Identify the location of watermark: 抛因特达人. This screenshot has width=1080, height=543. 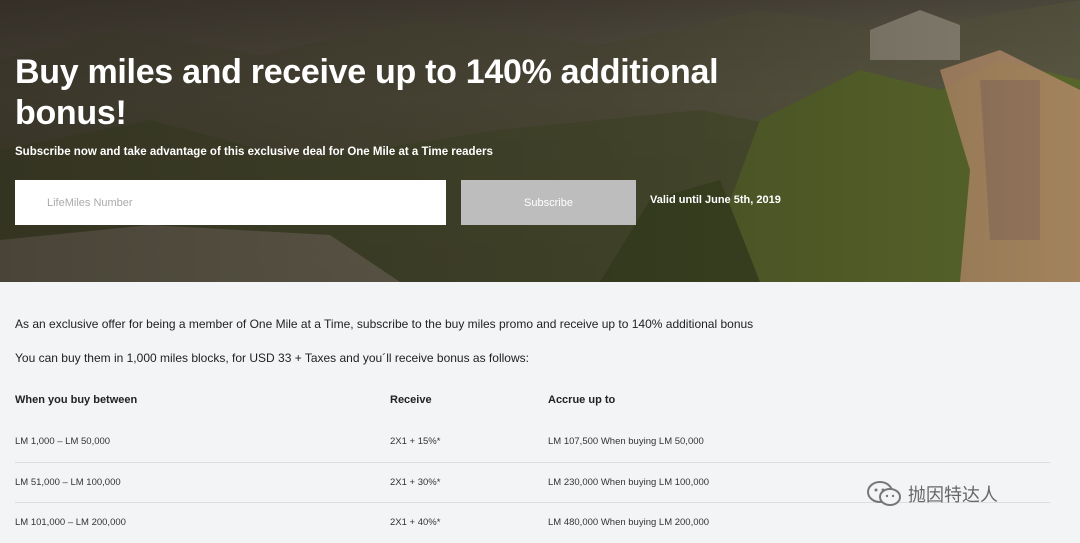
(932, 494).